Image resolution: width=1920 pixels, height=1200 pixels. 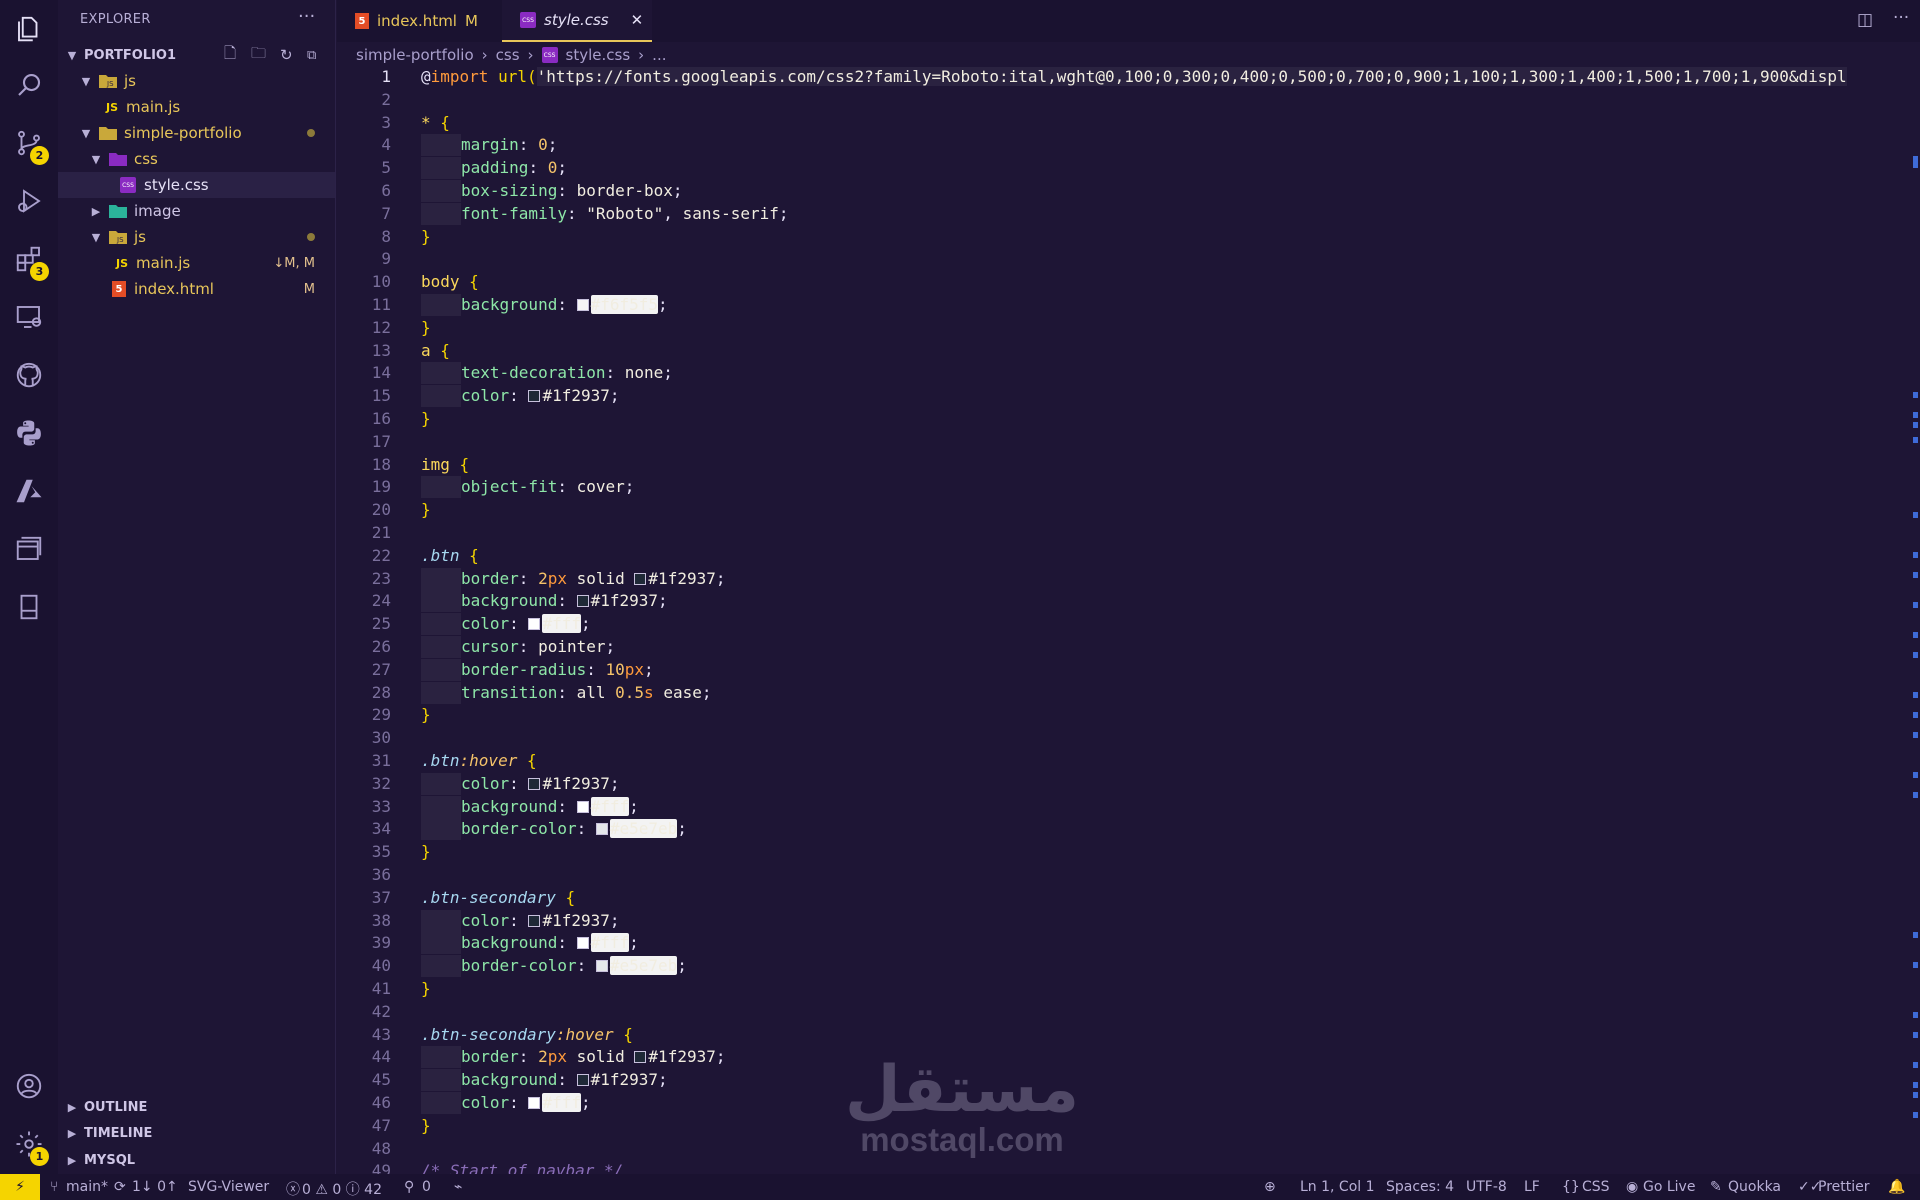 I want to click on tree-folder-js: ▼ JS js, so click(x=196, y=81).